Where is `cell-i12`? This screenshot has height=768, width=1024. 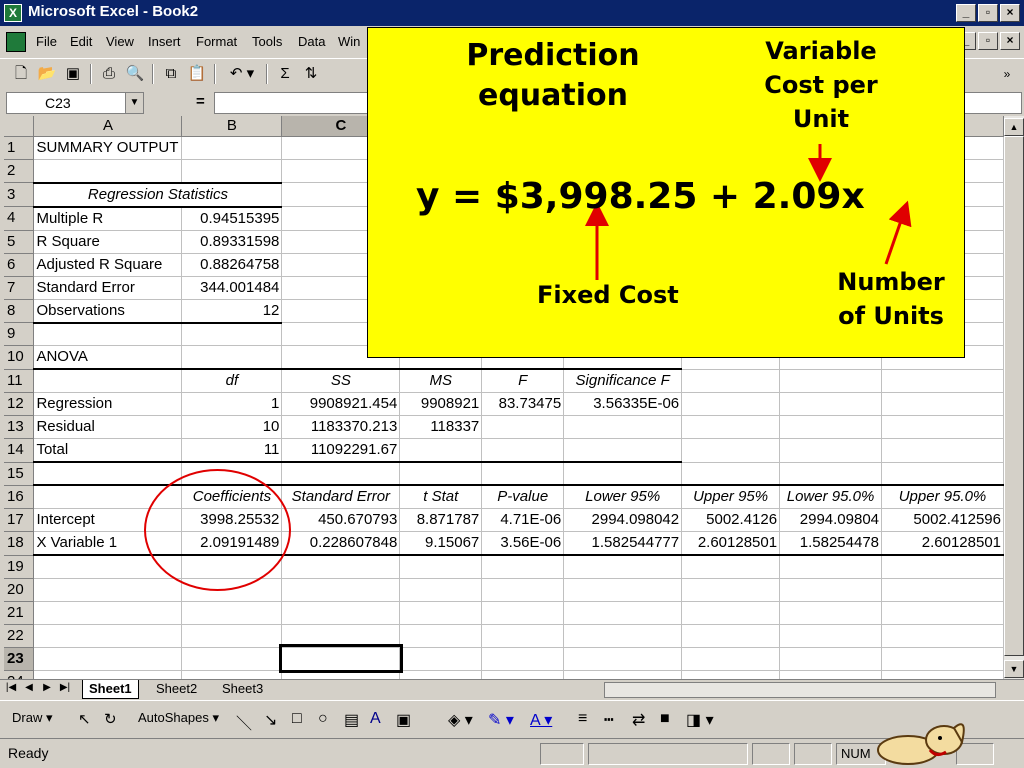 cell-i12 is located at coordinates (942, 404).